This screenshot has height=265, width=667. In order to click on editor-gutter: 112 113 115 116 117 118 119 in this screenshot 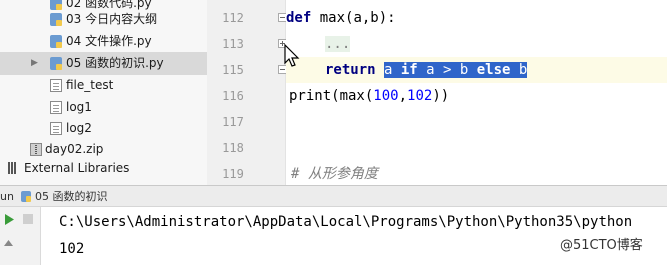, I will do `click(247, 92)`.